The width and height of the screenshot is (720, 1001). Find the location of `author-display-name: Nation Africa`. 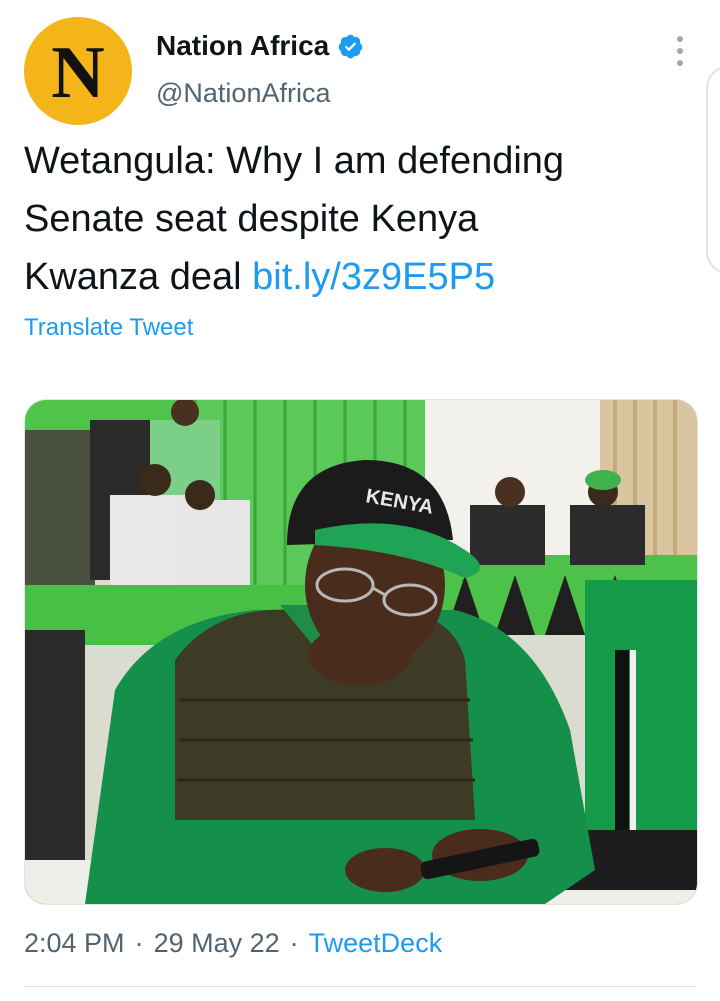

author-display-name: Nation Africa is located at coordinates (242, 46).